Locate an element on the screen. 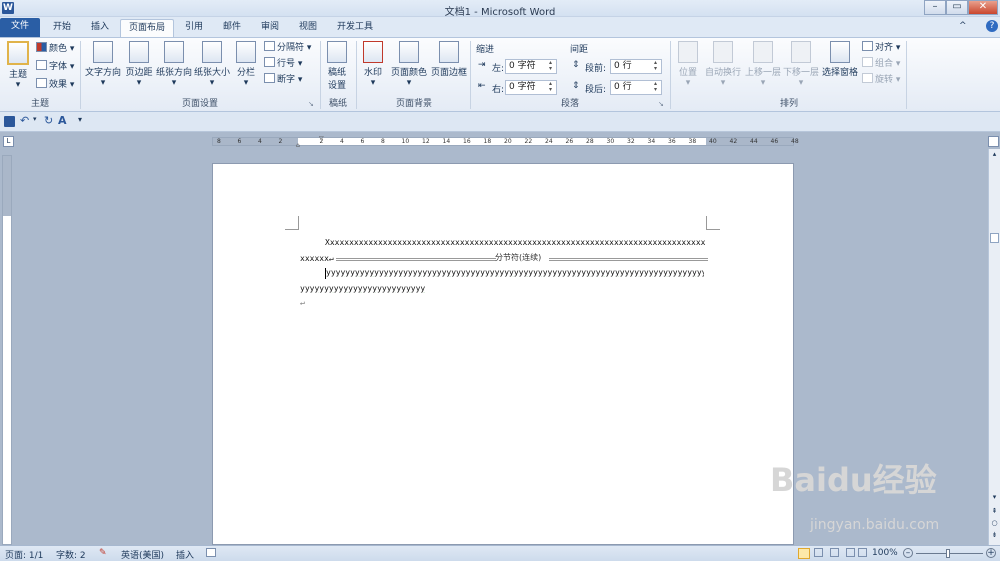 The image size is (1000, 561). ruler-tick-label: 36 is located at coordinates (672, 141).